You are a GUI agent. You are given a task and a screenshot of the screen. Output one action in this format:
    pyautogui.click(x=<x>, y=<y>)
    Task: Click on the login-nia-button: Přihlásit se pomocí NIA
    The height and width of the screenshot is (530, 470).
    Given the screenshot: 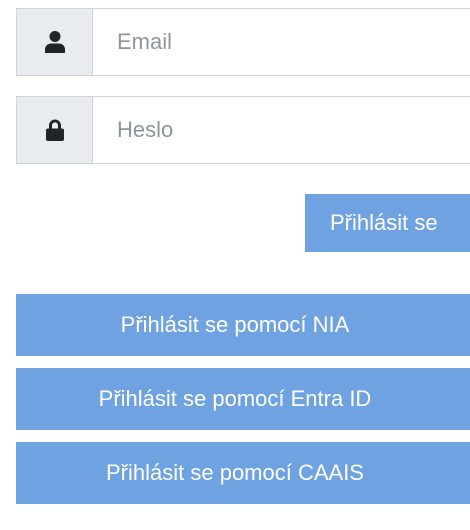 What is the action you would take?
    pyautogui.click(x=243, y=325)
    